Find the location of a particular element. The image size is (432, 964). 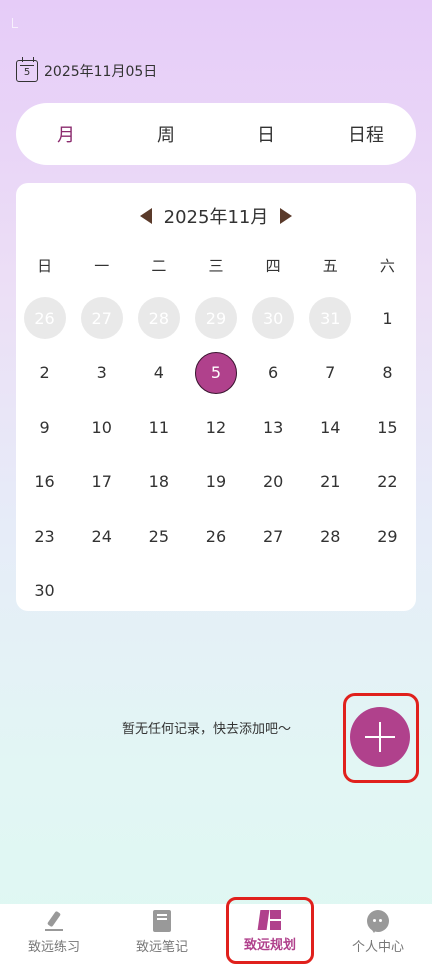

day-cell: 7 is located at coordinates (330, 373).